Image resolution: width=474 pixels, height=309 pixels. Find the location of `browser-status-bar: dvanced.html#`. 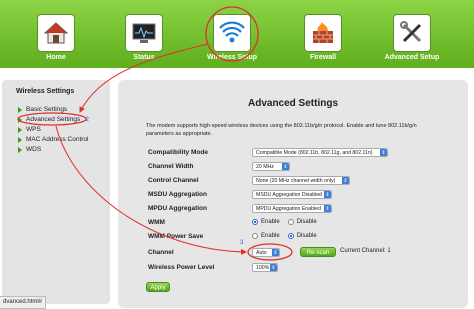

browser-status-bar: dvanced.html# is located at coordinates (23, 302).